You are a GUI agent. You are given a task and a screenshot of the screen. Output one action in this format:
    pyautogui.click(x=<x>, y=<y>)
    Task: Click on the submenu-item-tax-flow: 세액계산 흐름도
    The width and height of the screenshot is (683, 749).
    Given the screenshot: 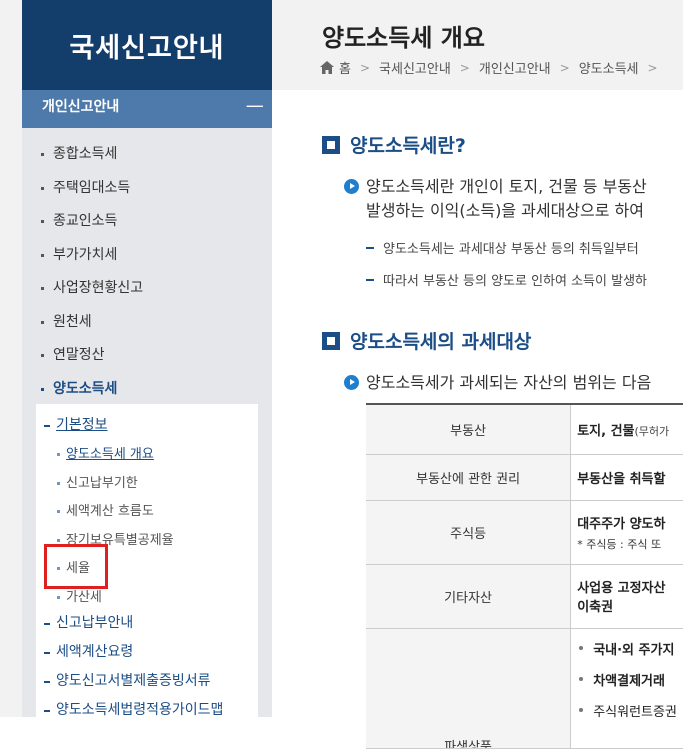 What is the action you would take?
    pyautogui.click(x=115, y=512)
    